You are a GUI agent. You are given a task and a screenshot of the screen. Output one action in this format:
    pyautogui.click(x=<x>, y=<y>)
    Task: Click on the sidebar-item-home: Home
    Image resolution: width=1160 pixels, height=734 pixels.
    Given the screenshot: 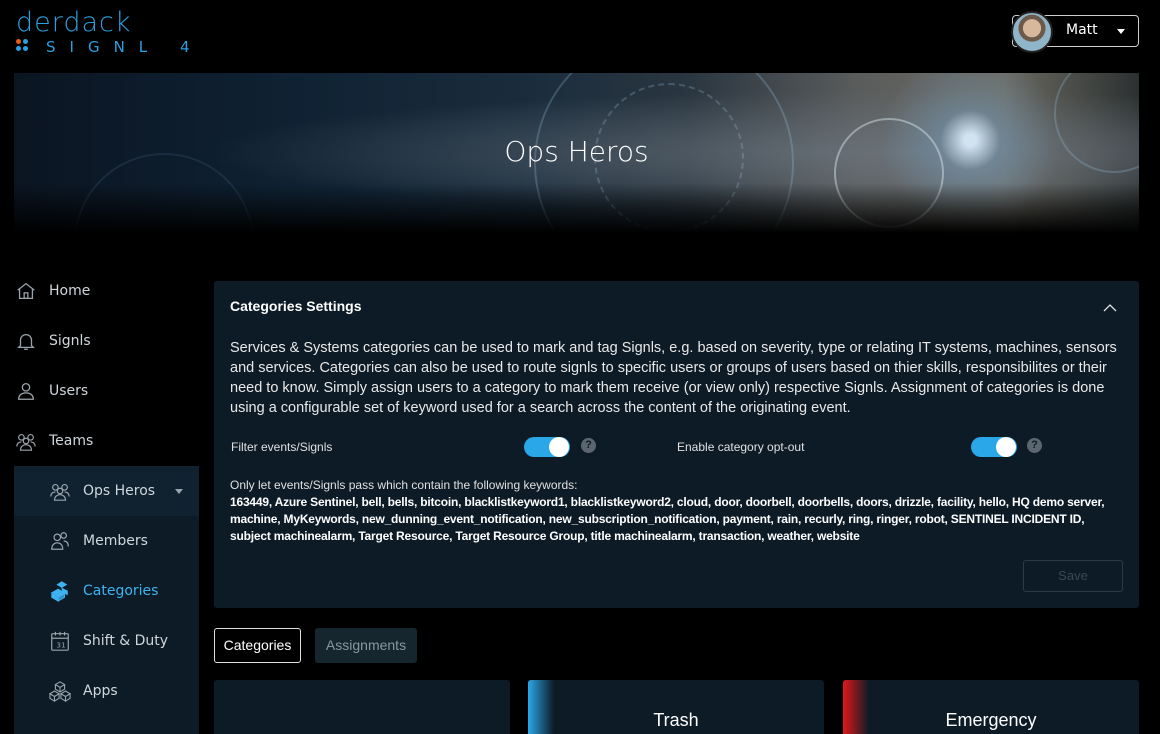 What is the action you would take?
    pyautogui.click(x=106, y=291)
    